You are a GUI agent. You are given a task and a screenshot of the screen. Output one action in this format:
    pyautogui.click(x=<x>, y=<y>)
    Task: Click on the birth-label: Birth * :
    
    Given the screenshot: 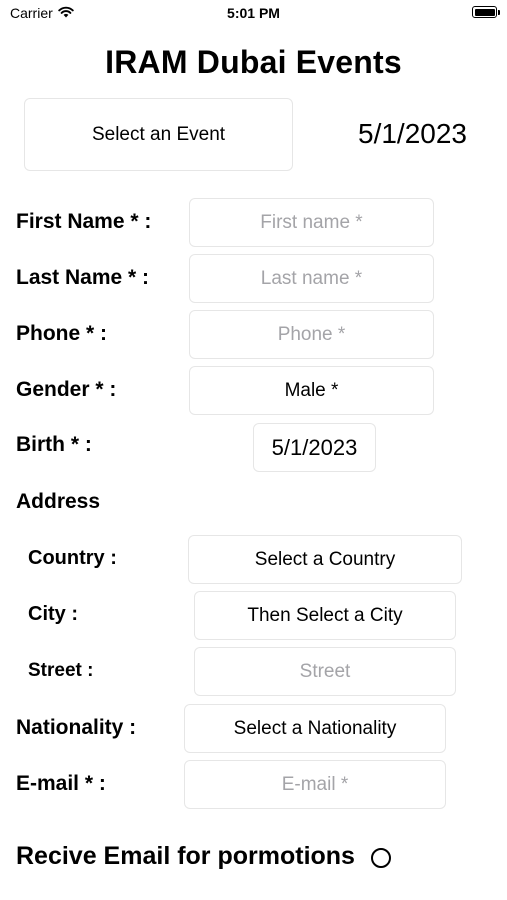 What is the action you would take?
    pyautogui.click(x=54, y=444)
    